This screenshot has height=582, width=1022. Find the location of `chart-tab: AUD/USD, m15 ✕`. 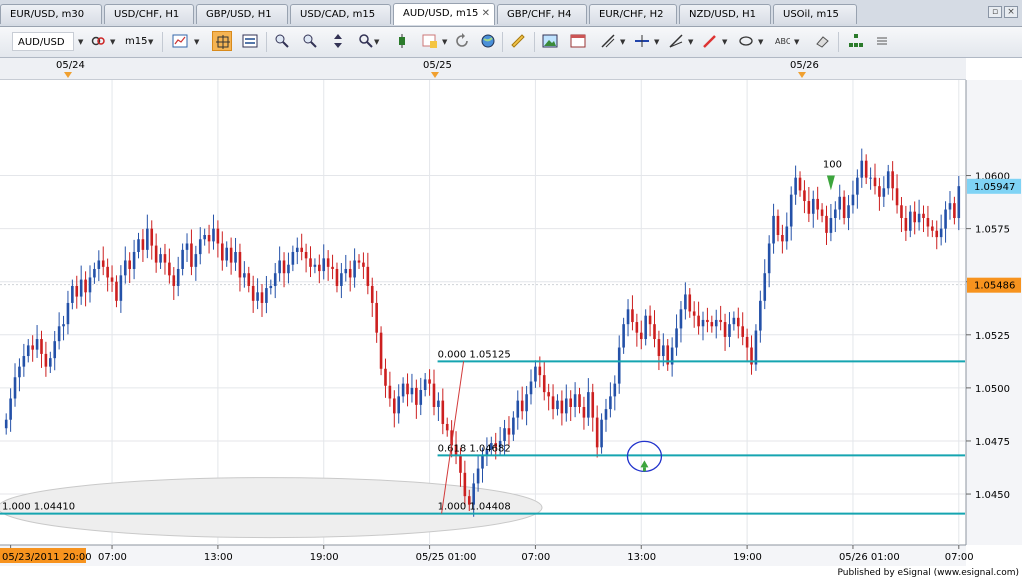

chart-tab: AUD/USD, m15 ✕ is located at coordinates (444, 14).